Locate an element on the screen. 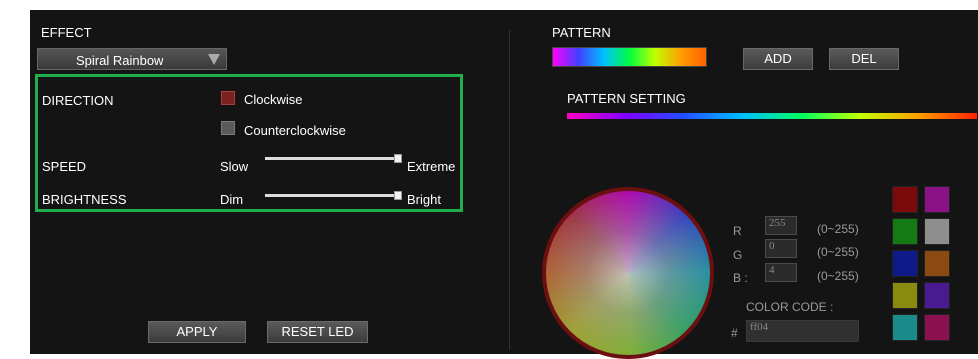 The height and width of the screenshot is (359, 978). swatch-magenta is located at coordinates (937, 327).